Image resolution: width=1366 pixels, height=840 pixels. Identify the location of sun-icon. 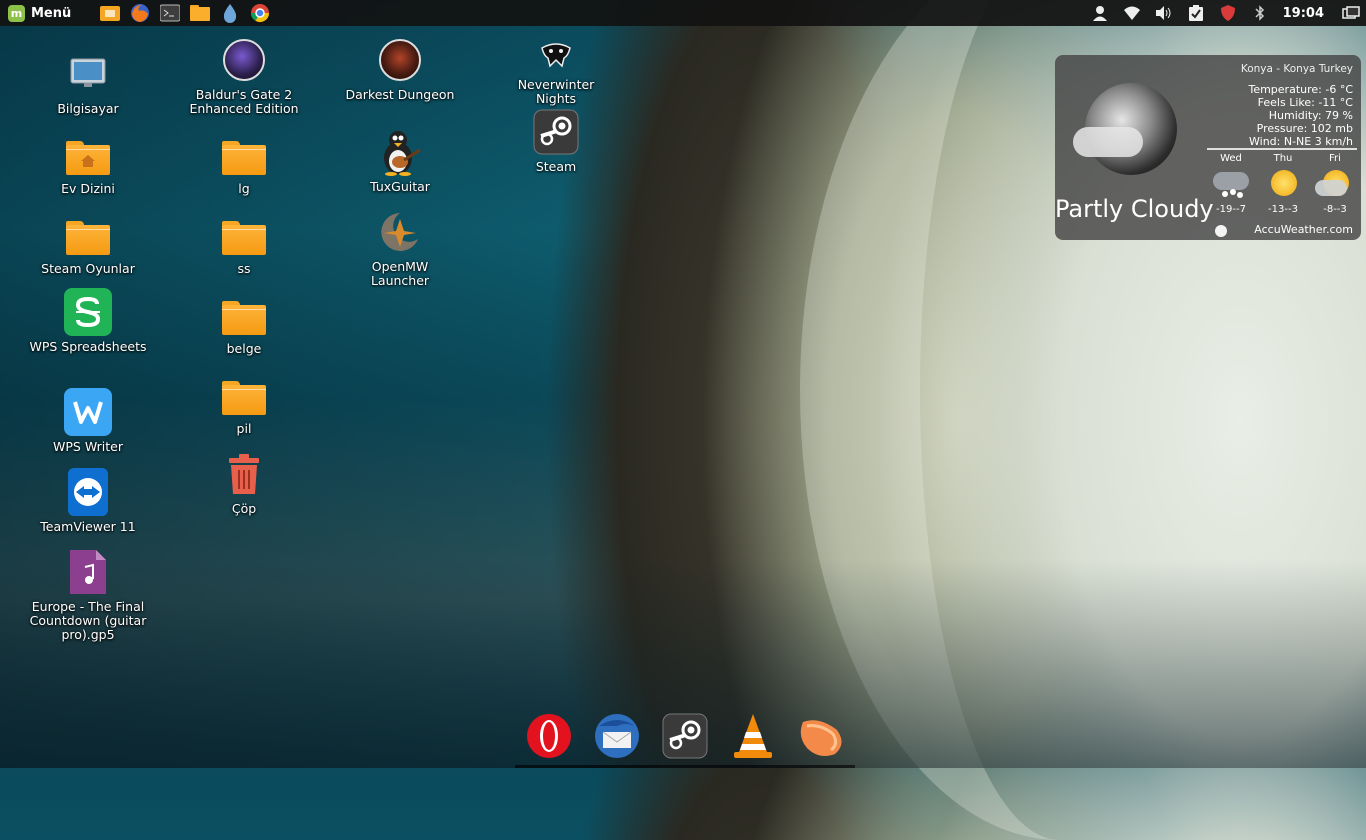
(1283, 183).